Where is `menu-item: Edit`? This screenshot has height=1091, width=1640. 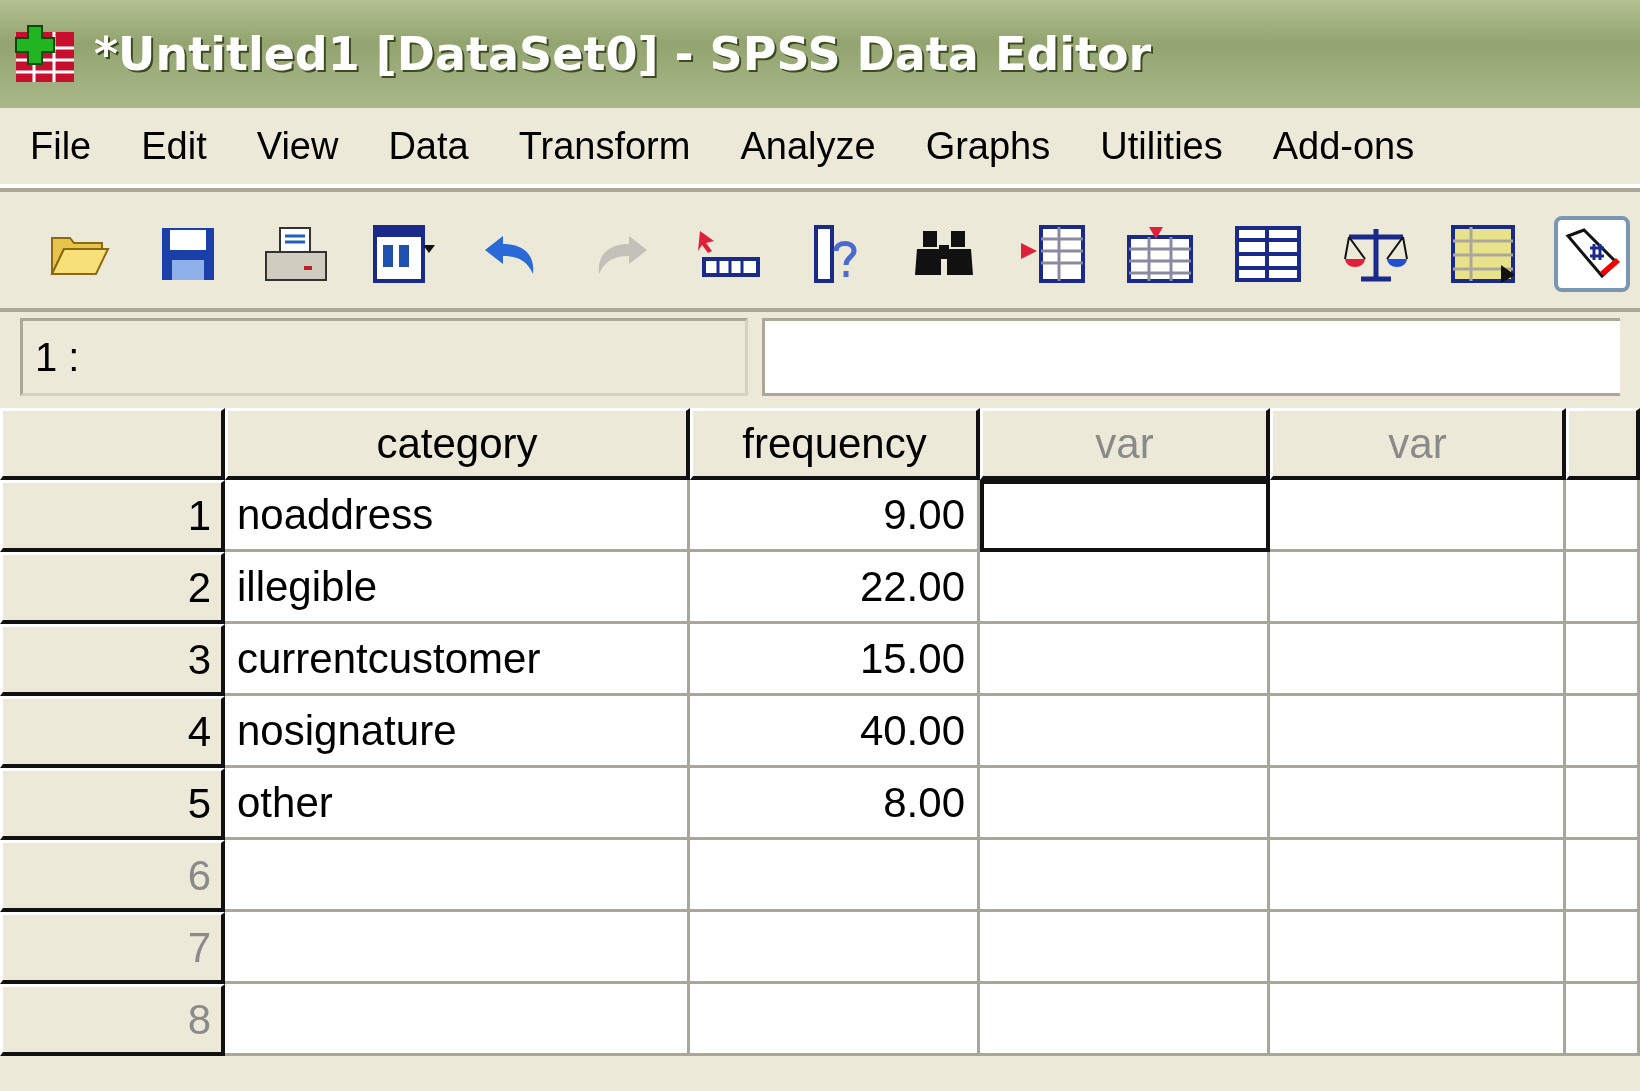 menu-item: Edit is located at coordinates (174, 146).